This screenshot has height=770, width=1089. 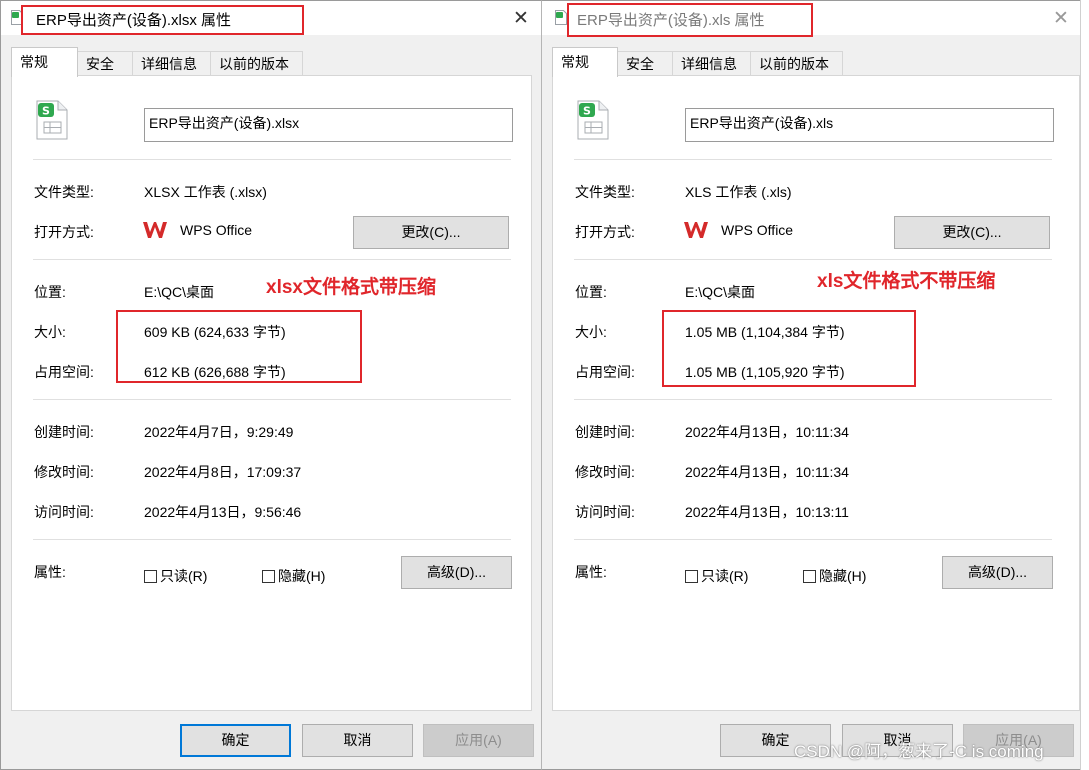 What do you see at coordinates (869, 125) in the screenshot?
I see `filename-field: ERP导出资产(设备).xls` at bounding box center [869, 125].